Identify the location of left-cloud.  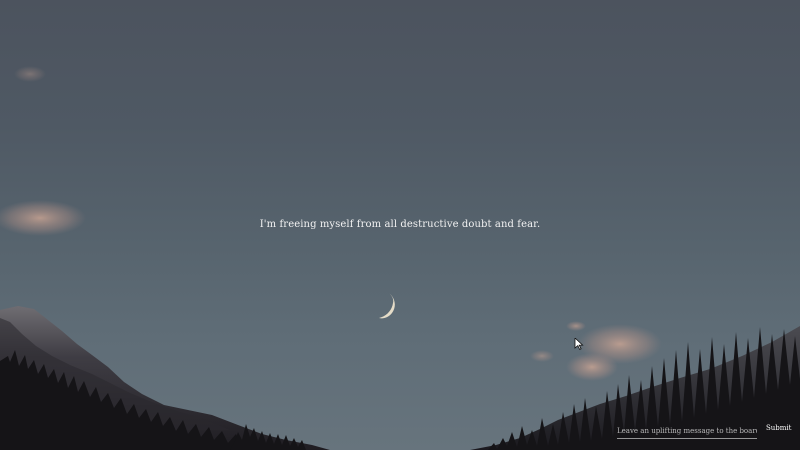
(43, 218).